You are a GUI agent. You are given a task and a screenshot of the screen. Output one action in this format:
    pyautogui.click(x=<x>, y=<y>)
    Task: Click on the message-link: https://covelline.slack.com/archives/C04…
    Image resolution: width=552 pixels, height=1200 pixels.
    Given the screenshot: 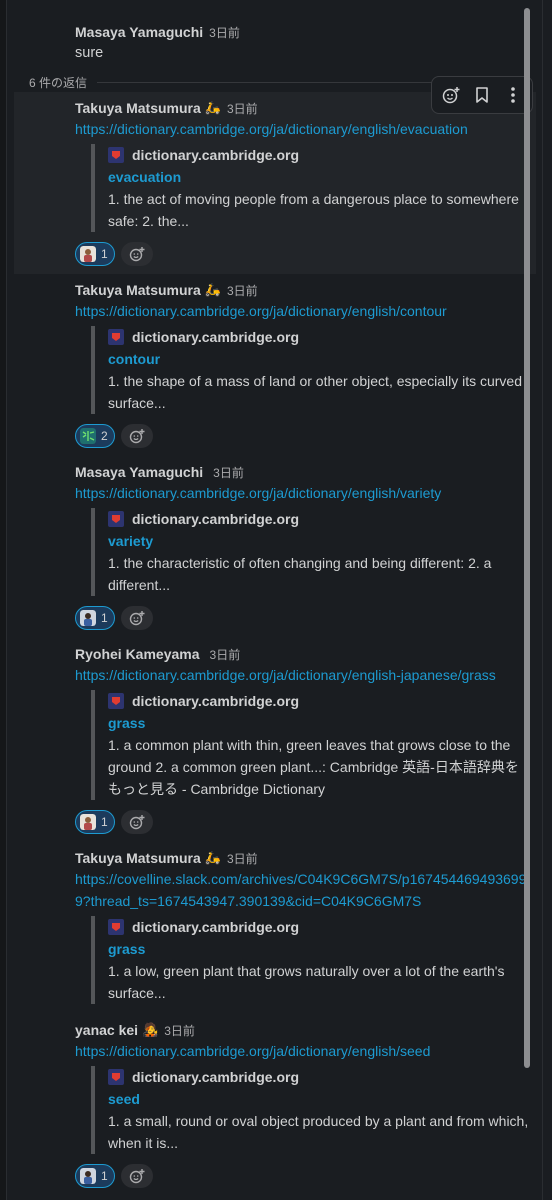 What is the action you would take?
    pyautogui.click(x=305, y=890)
    